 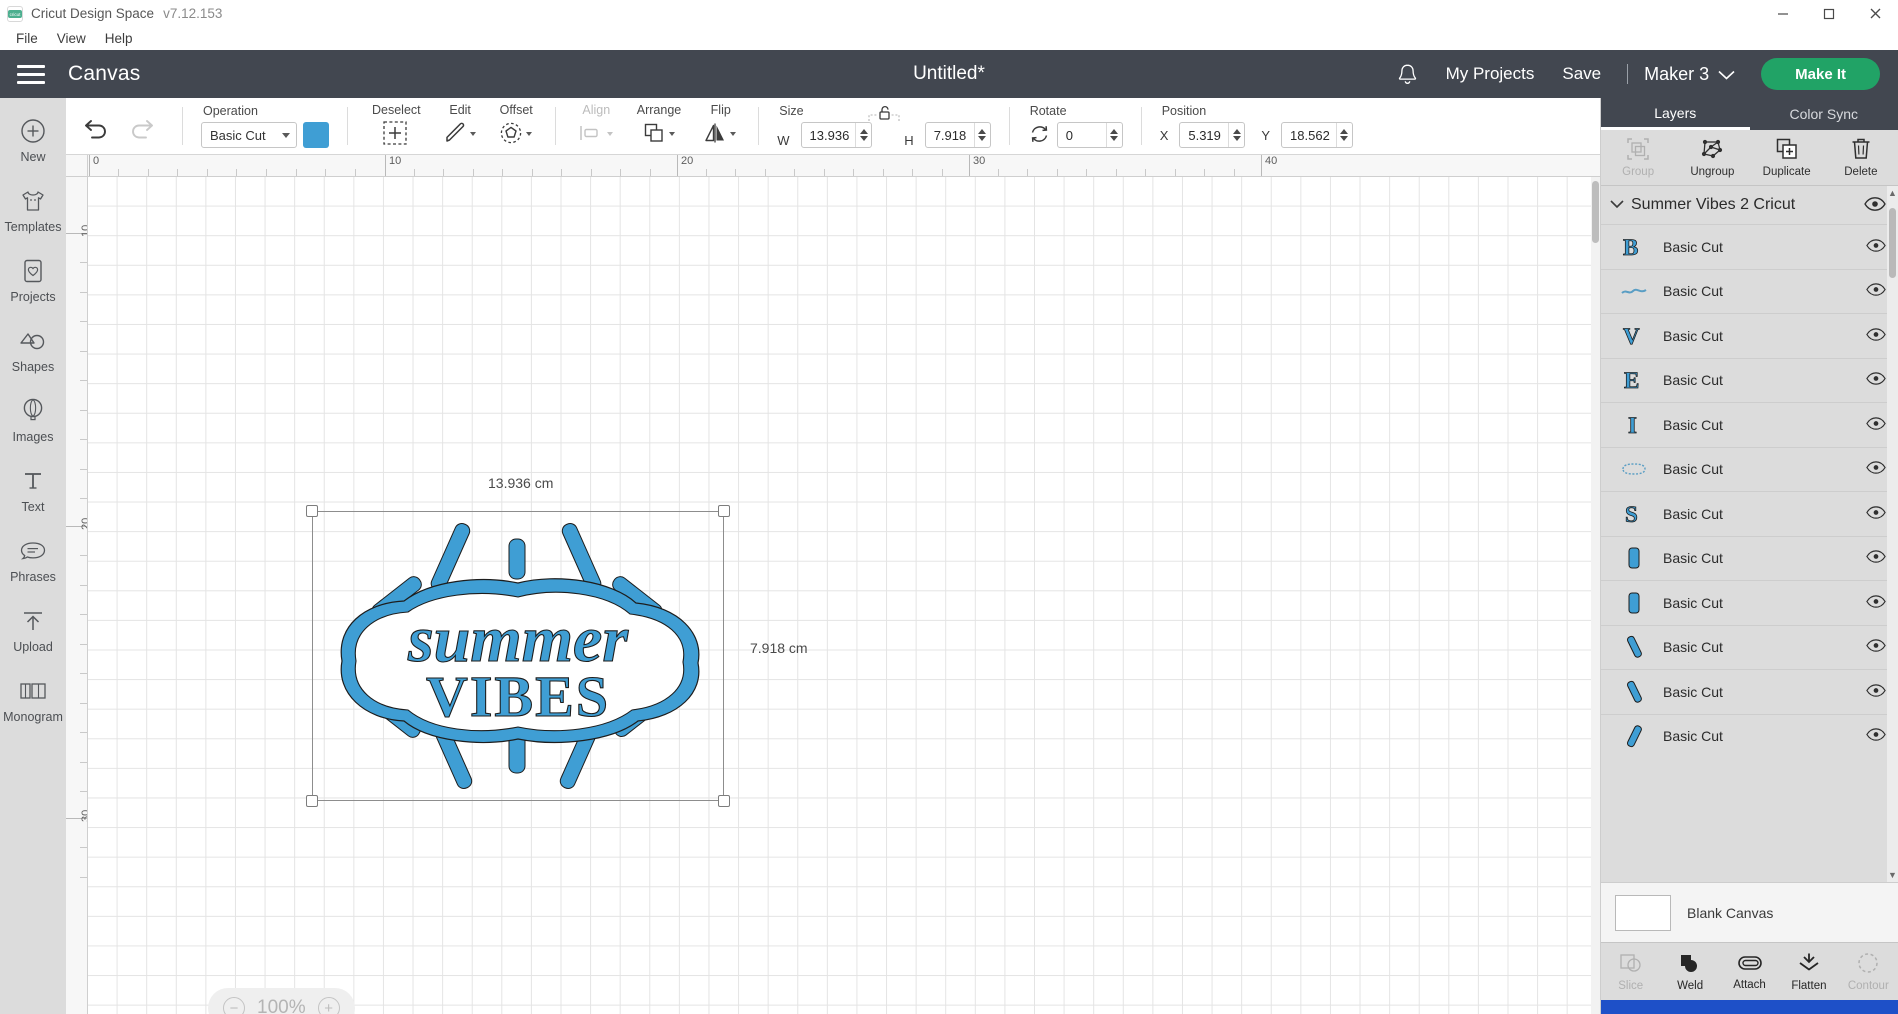 I want to click on minimize-button, so click(x=1783, y=13).